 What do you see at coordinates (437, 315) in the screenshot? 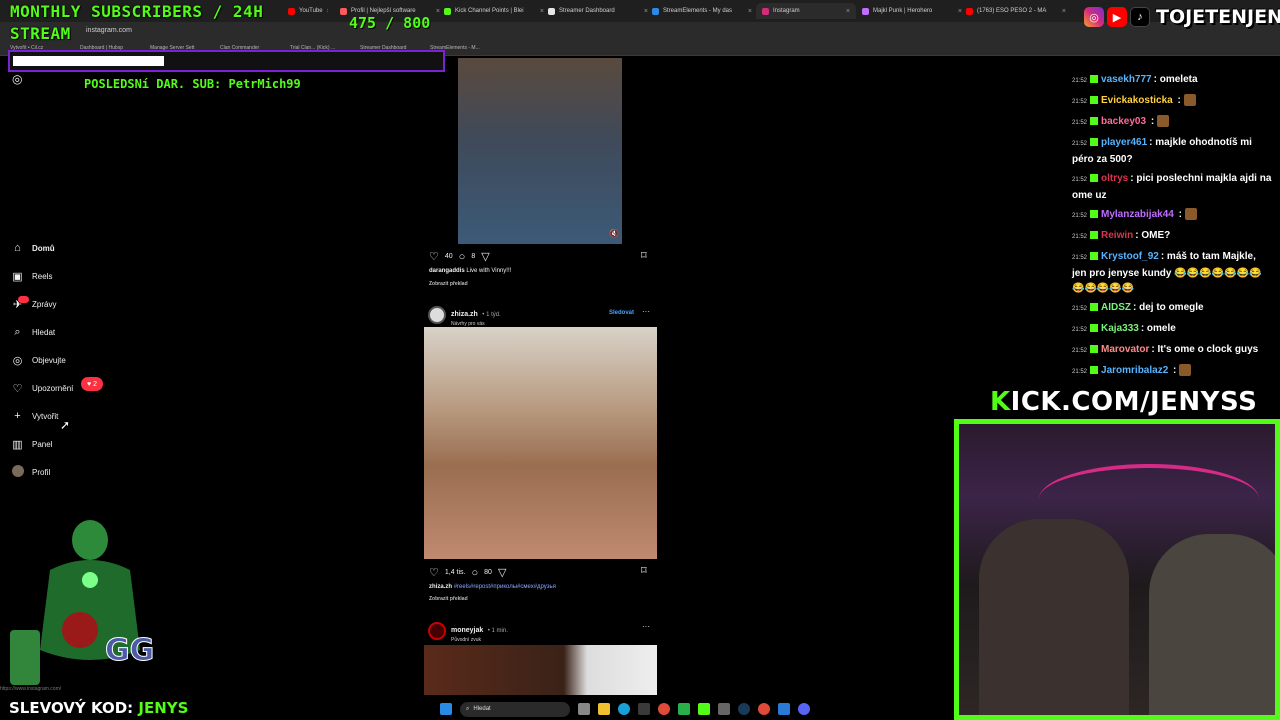
I see `post-2-avatar` at bounding box center [437, 315].